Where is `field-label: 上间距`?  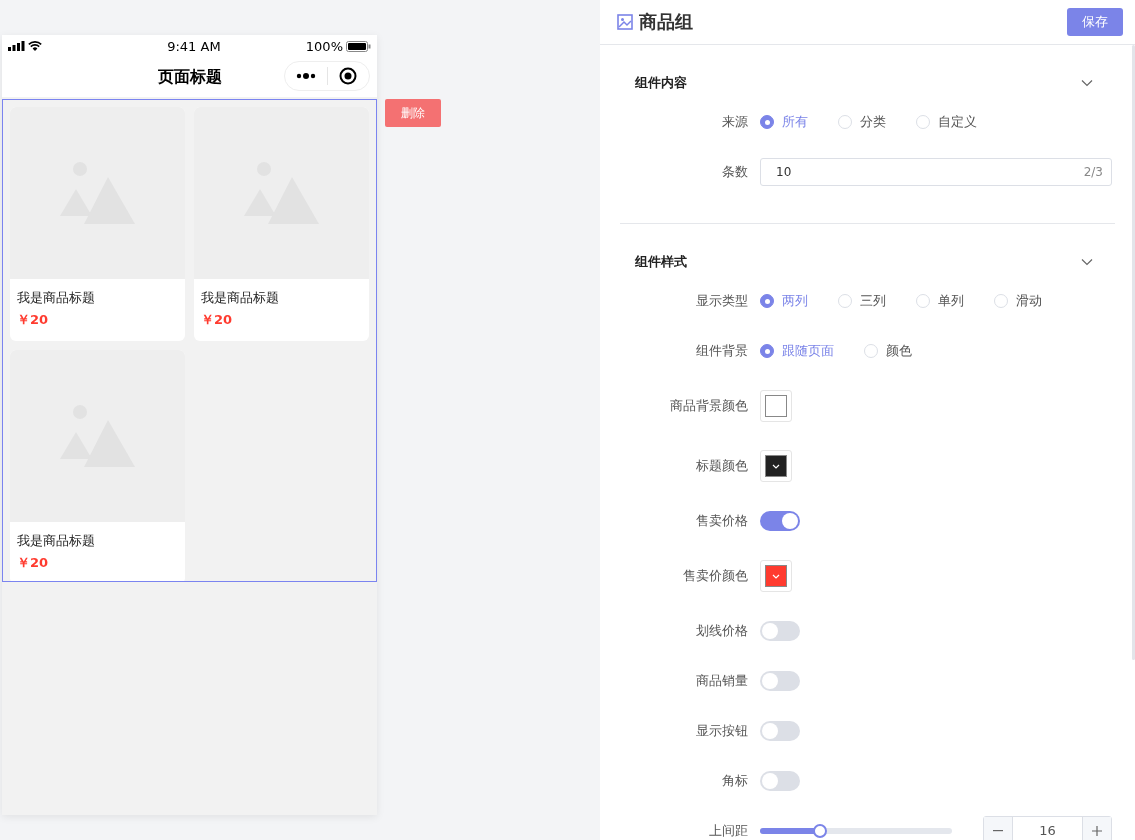
field-label: 上间距 is located at coordinates (728, 831).